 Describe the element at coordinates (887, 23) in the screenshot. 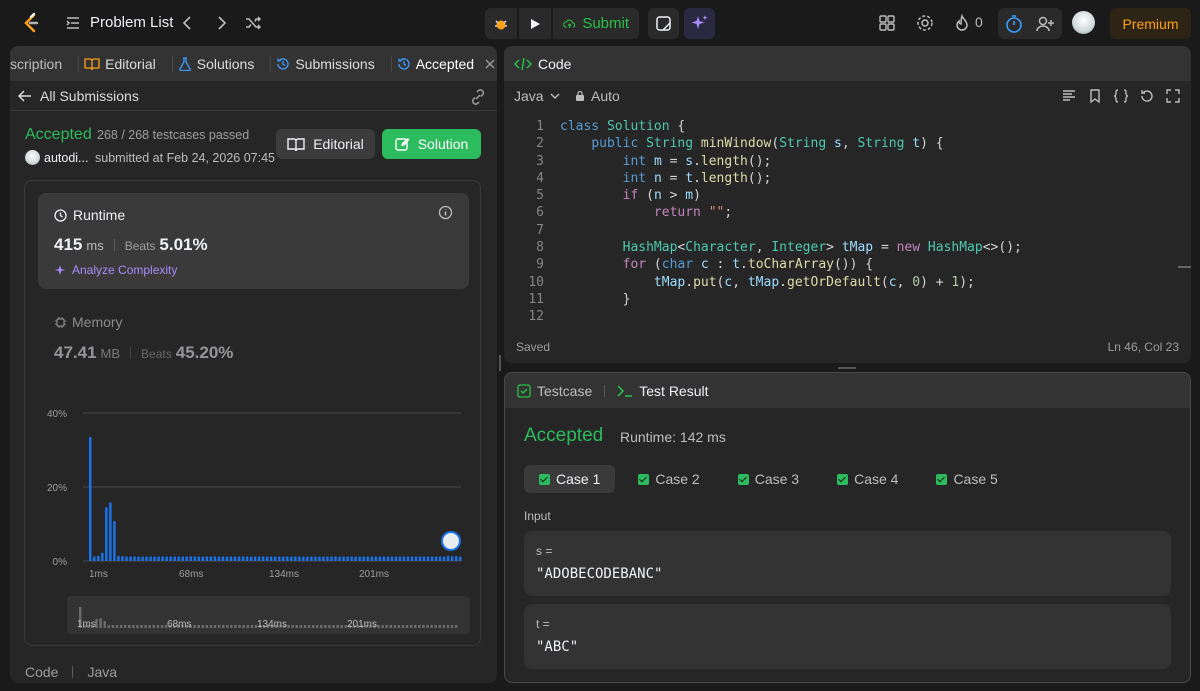

I see `layout-grid-icon` at that location.